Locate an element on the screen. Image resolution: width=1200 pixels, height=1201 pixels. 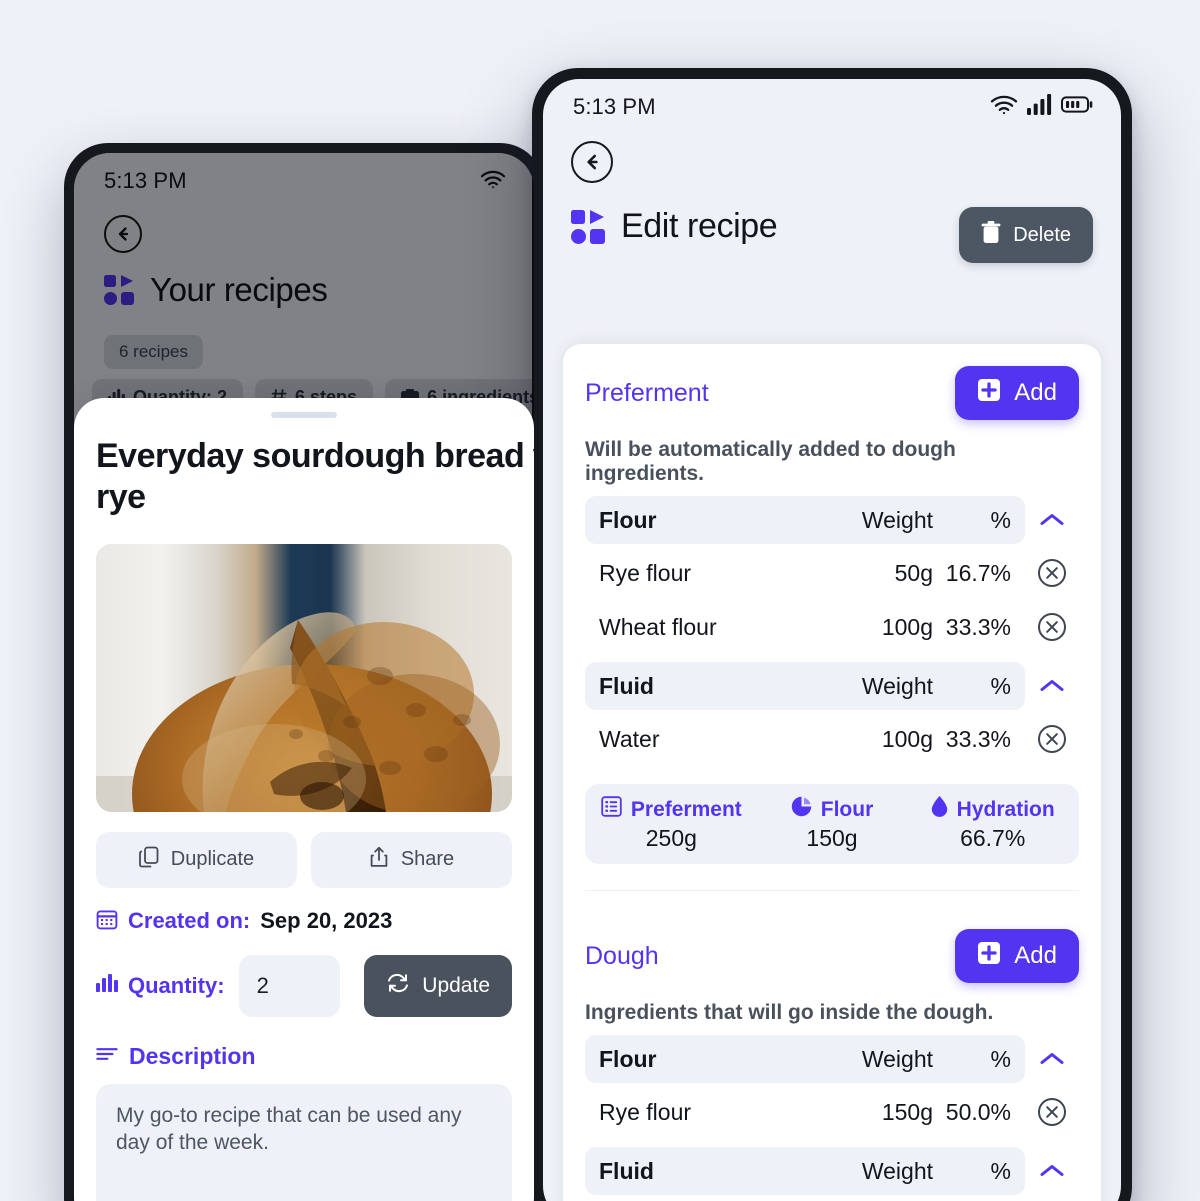
duplicate-button: Duplicate is located at coordinates (196, 859).